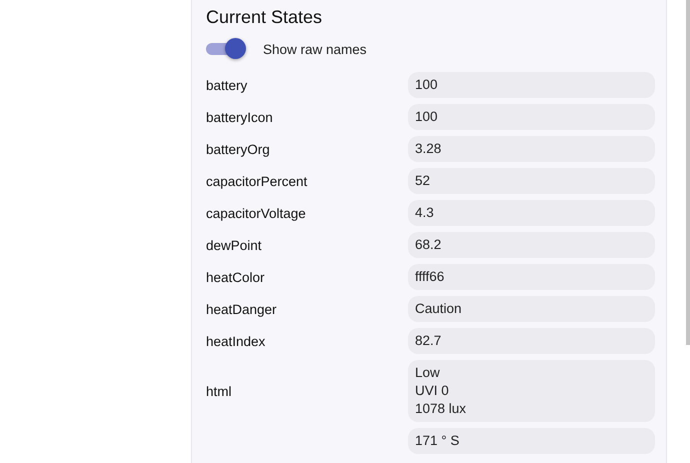  I want to click on toggle-label: Show raw names, so click(315, 49).